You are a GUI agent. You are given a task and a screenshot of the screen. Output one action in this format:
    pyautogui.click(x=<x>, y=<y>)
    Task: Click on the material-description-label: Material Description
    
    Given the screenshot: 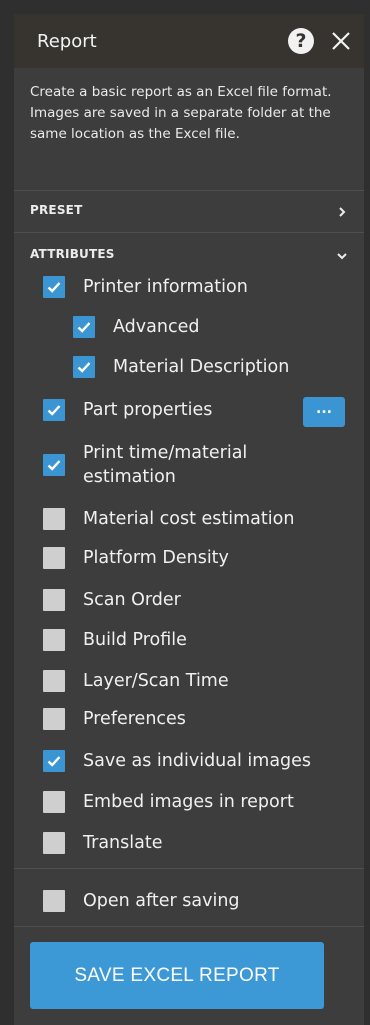 What is the action you would take?
    pyautogui.click(x=201, y=367)
    